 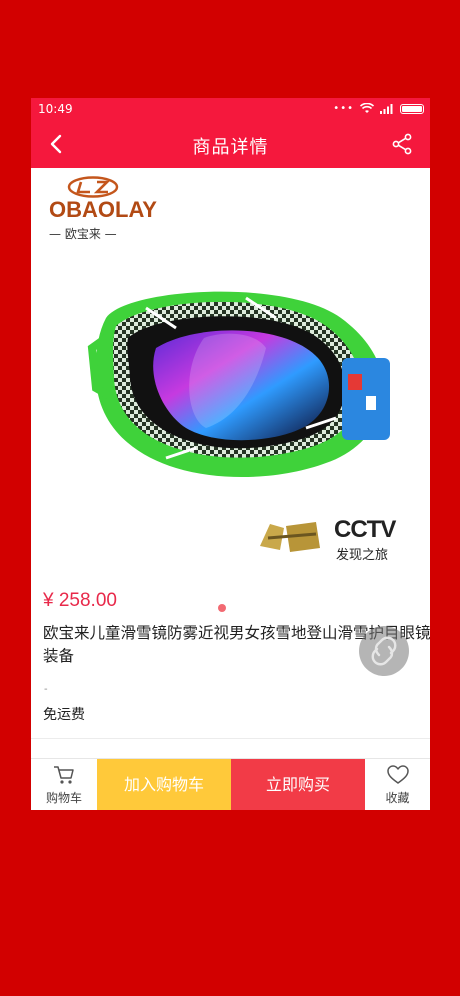 I want to click on status-time: 10:49, so click(x=55, y=109).